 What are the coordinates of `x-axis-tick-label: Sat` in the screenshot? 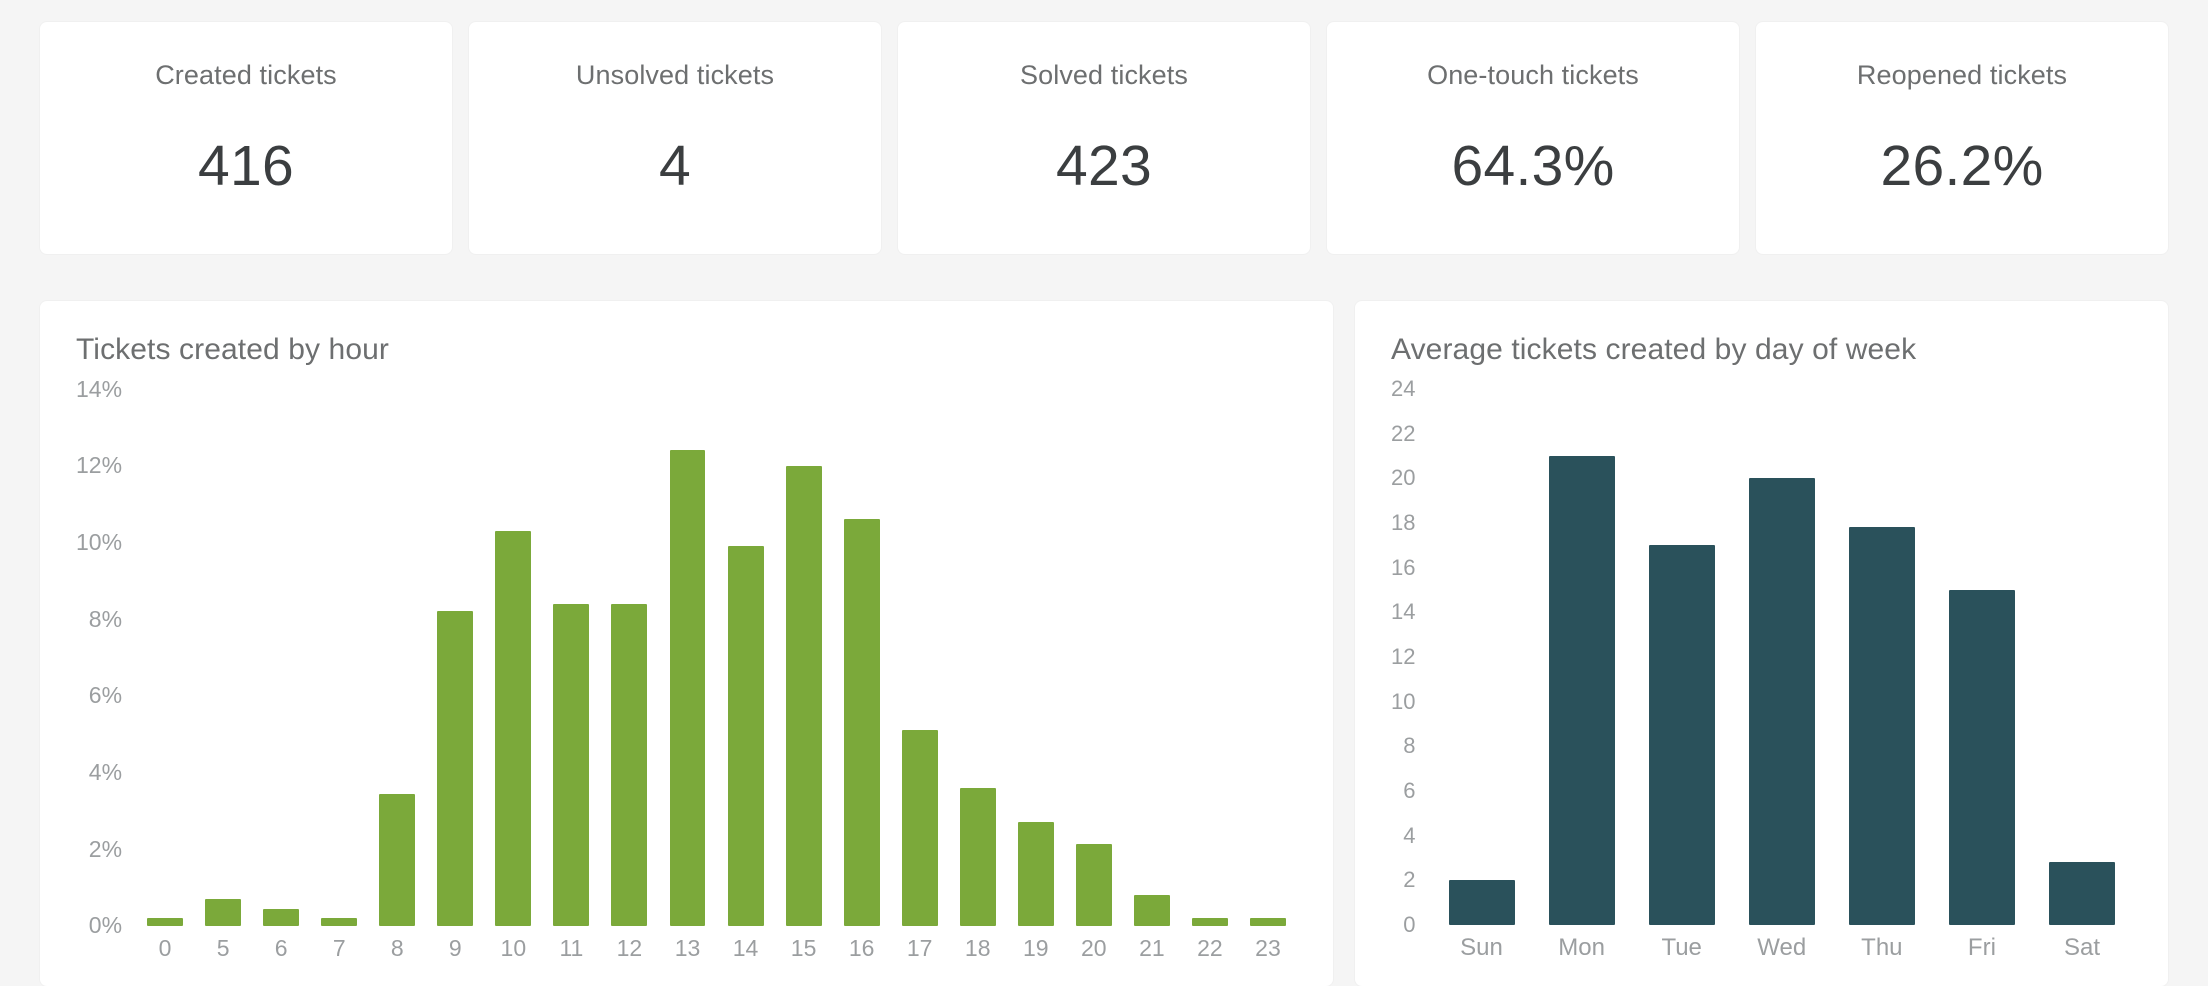 It's located at (2081, 947).